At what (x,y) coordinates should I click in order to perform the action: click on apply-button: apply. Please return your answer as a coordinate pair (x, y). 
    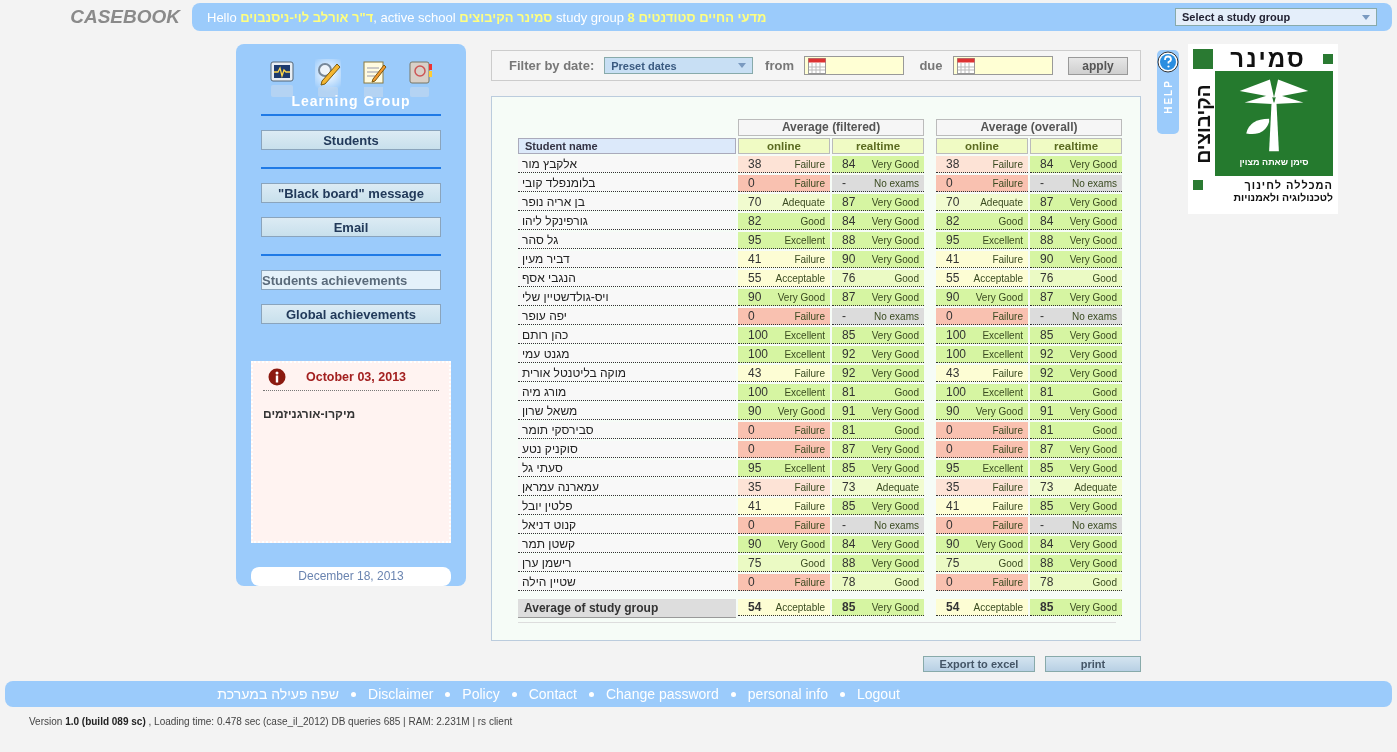
    Looking at the image, I should click on (1097, 65).